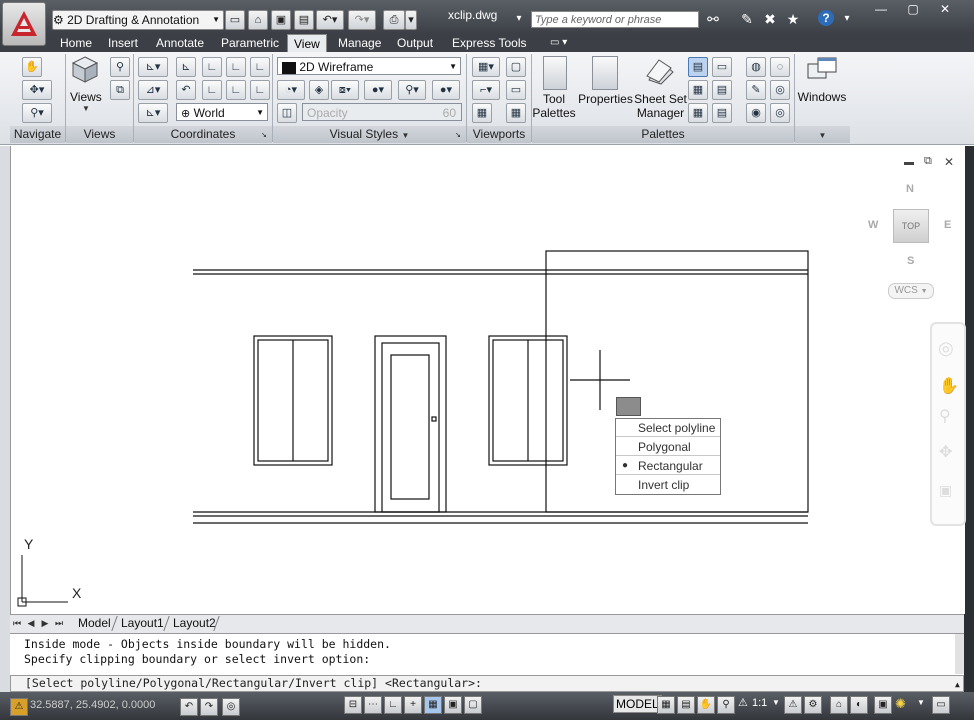 The image size is (974, 720). What do you see at coordinates (945, 490) in the screenshot?
I see `showmotion-icon: ▣` at bounding box center [945, 490].